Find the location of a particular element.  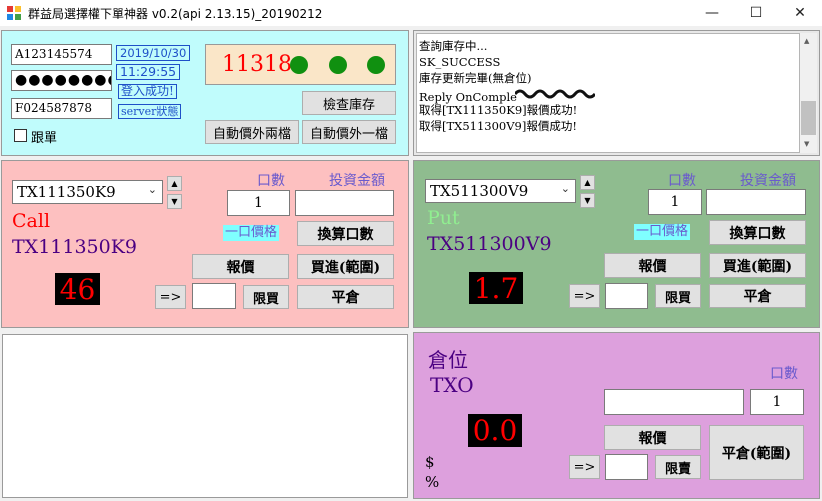

position-limit-price-input is located at coordinates (626, 467).